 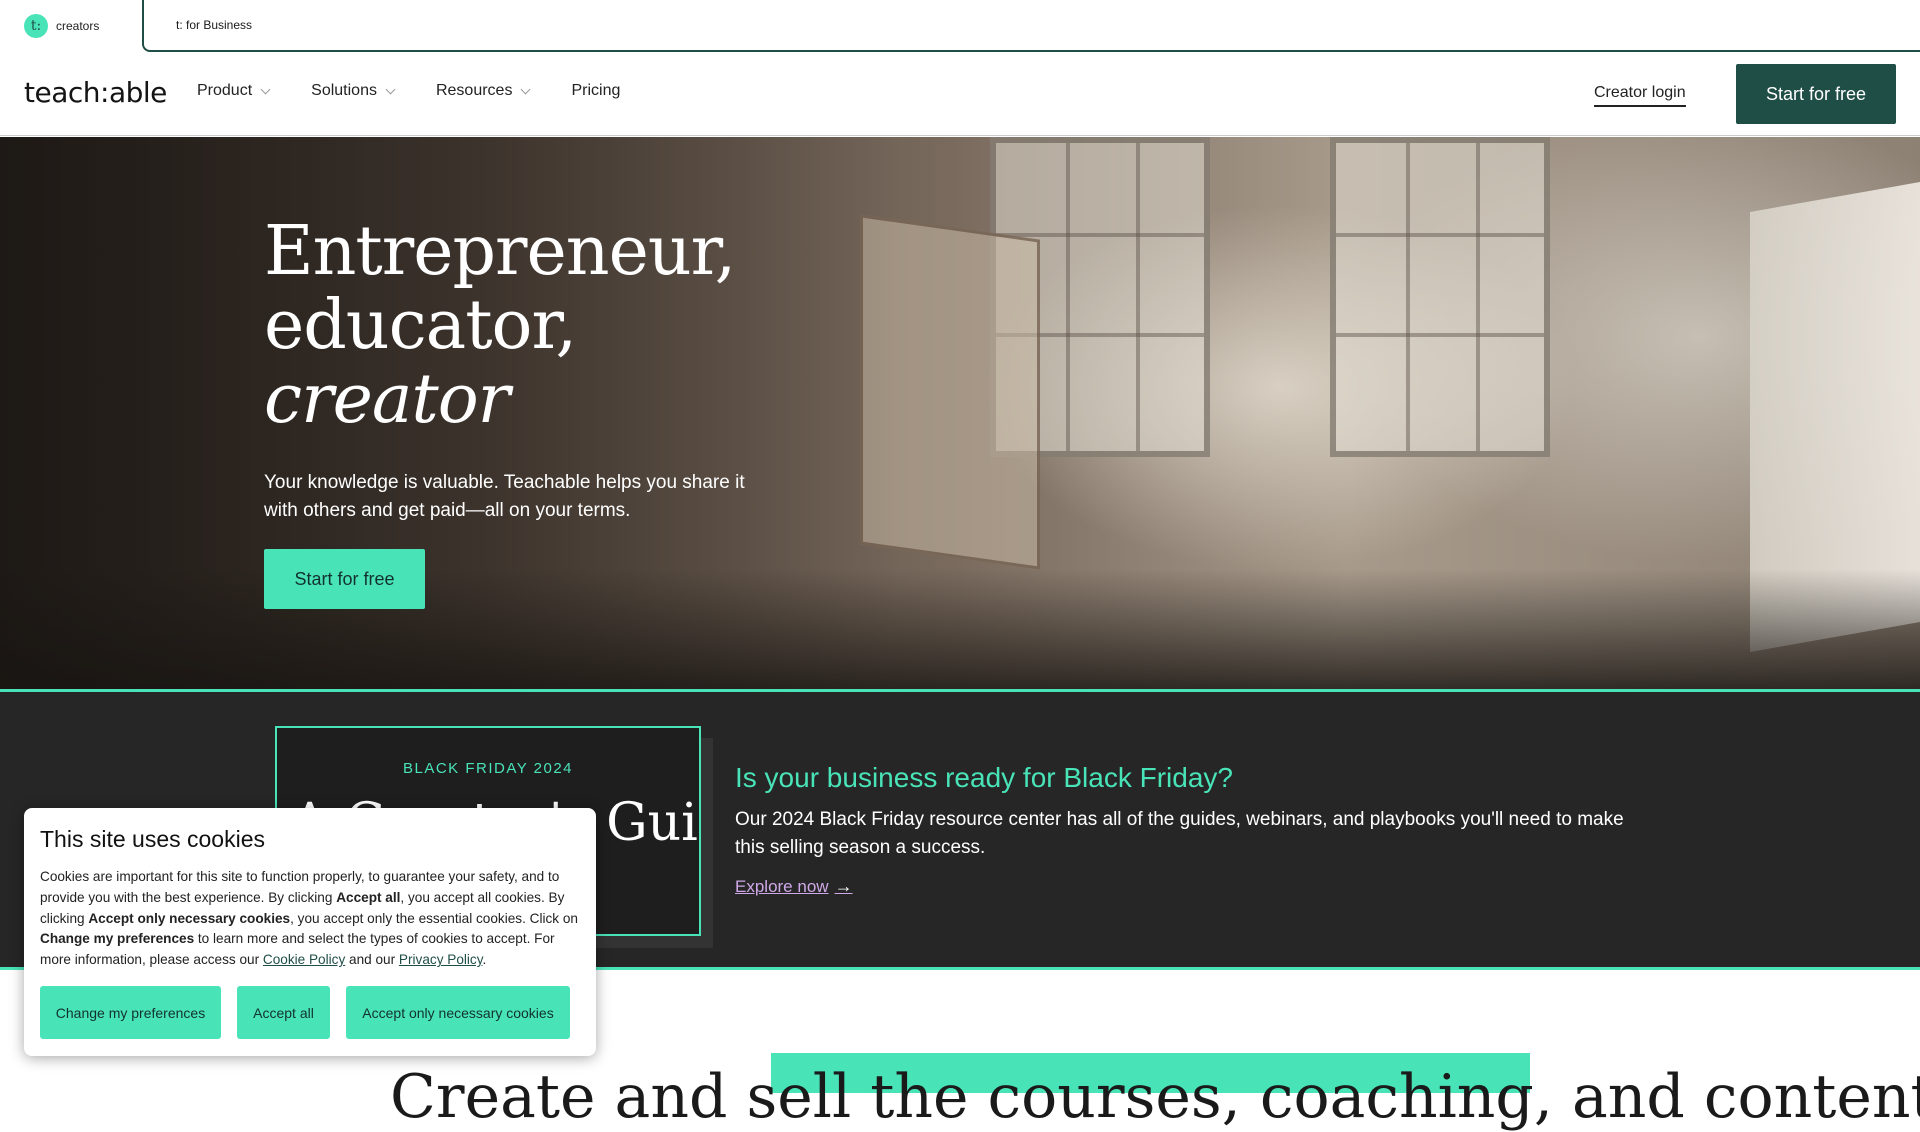 I want to click on bold-change-prefs: Change my preferences, so click(x=117, y=939).